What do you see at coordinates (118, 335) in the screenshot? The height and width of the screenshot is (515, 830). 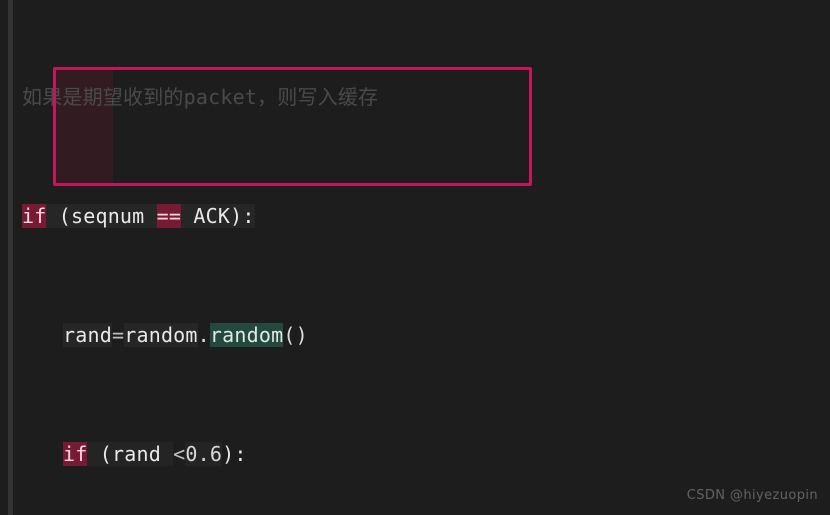 I see `operator-assign: =` at bounding box center [118, 335].